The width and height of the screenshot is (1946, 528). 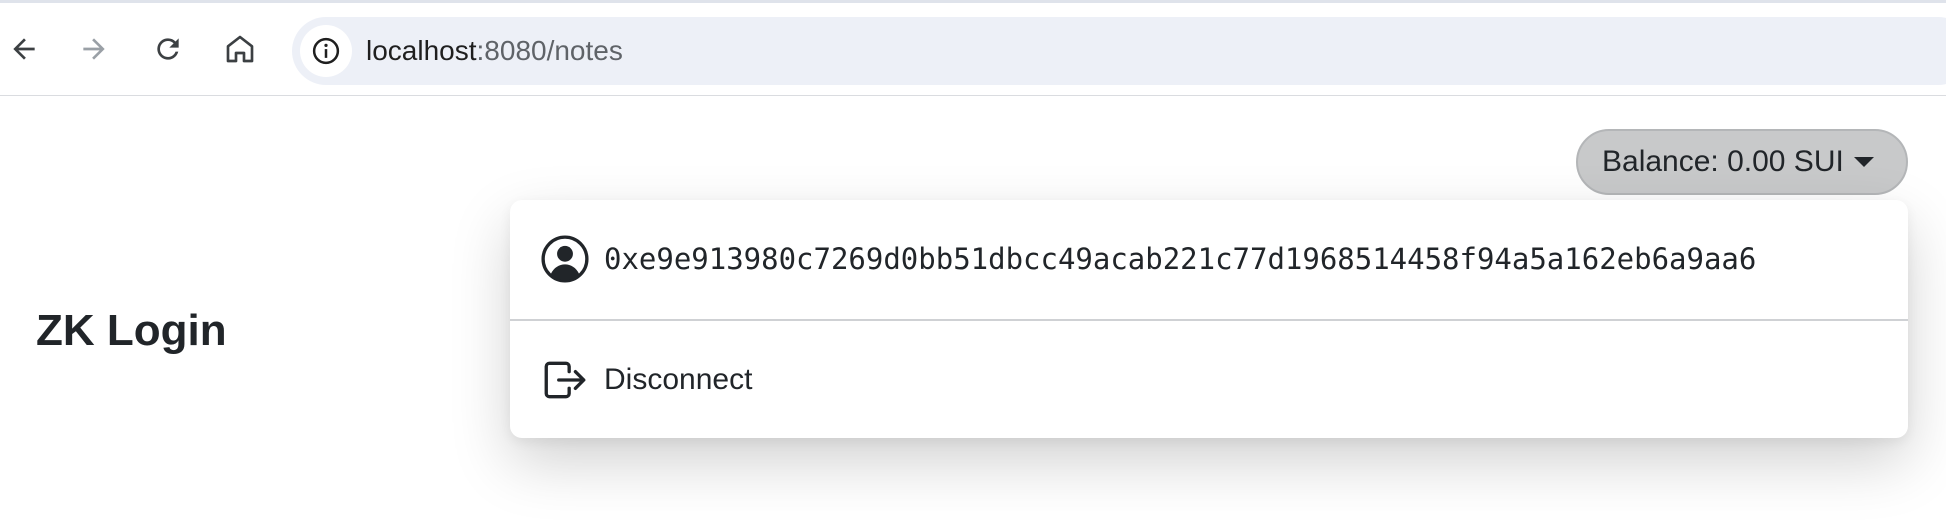 I want to click on home-button, so click(x=240, y=49).